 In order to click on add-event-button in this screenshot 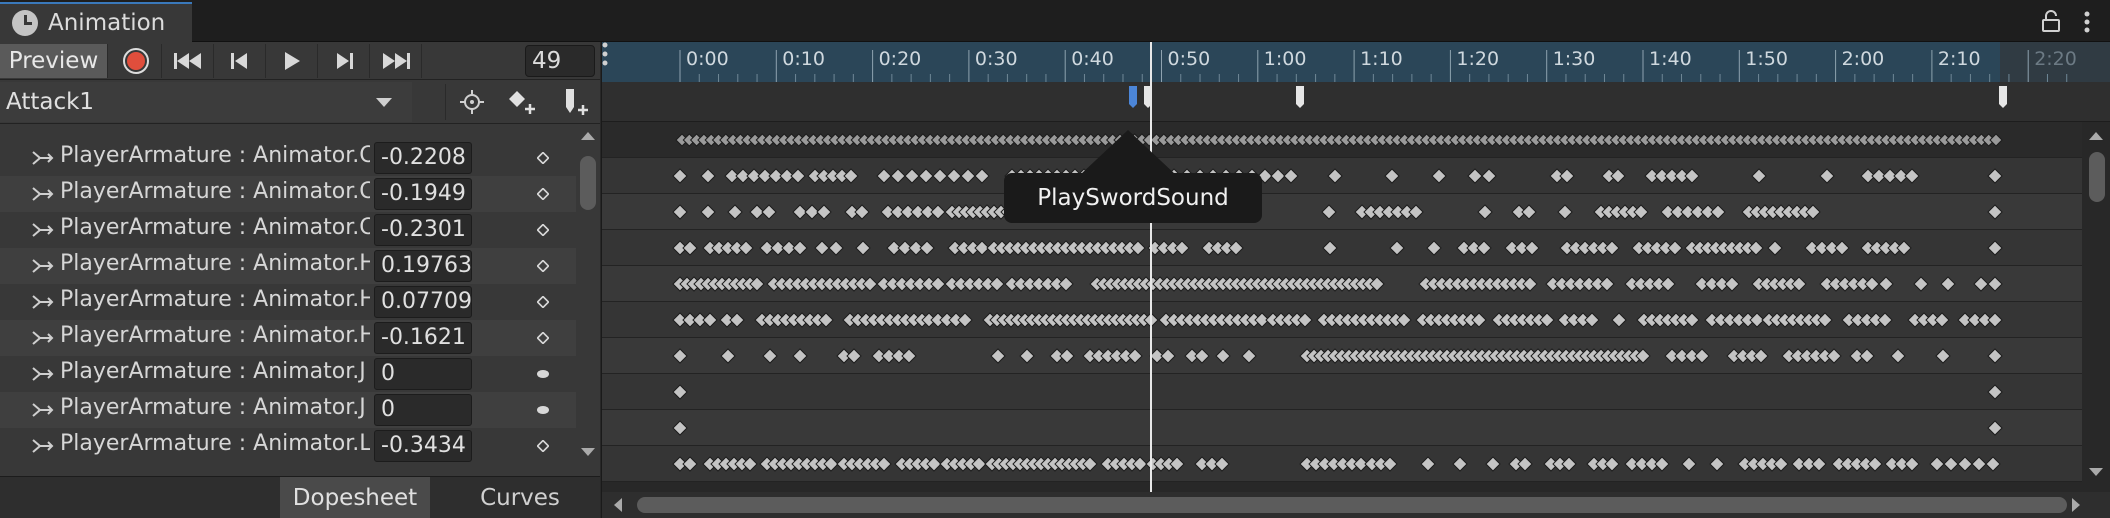, I will do `click(576, 102)`.